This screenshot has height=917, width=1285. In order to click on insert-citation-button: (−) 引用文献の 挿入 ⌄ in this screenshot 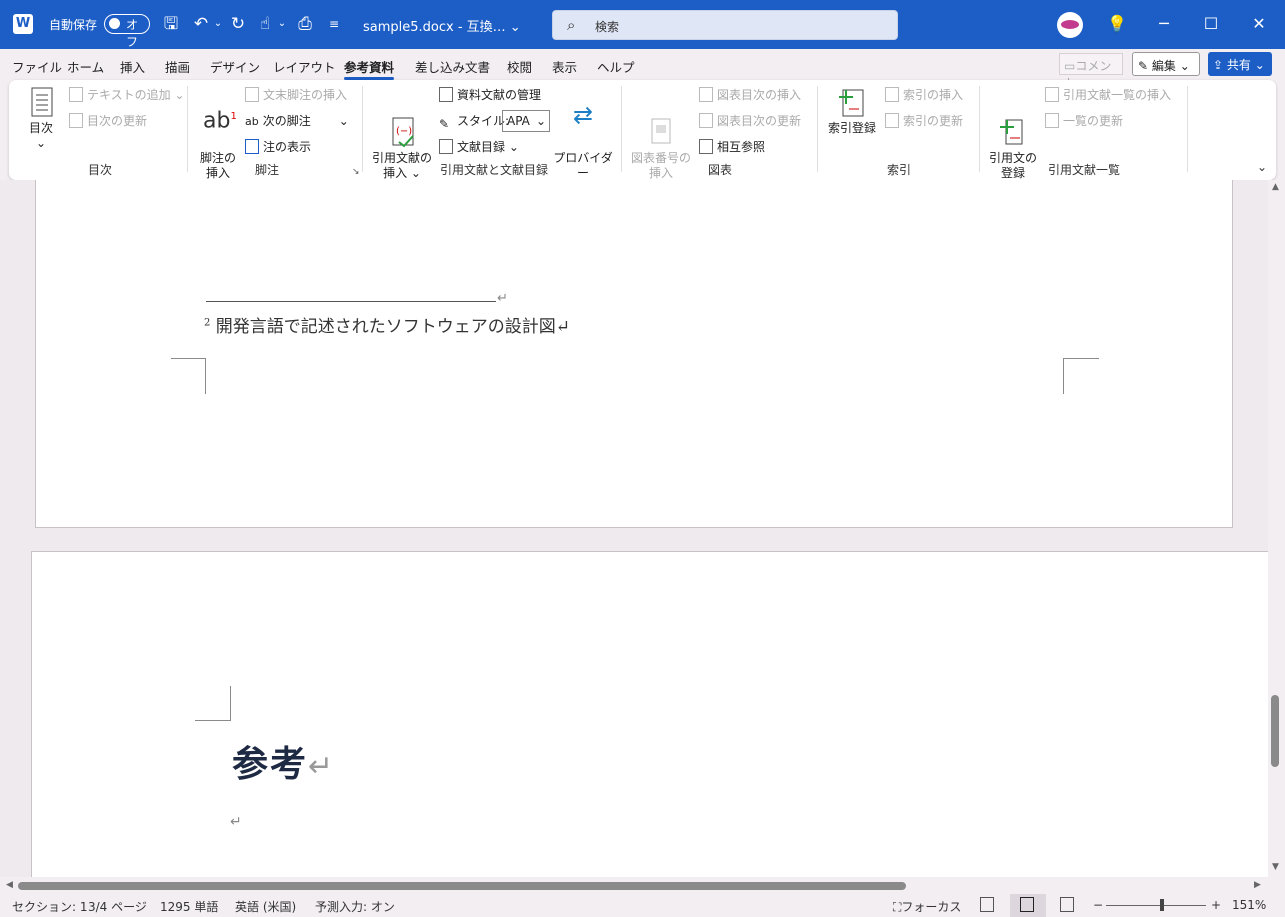, I will do `click(402, 134)`.